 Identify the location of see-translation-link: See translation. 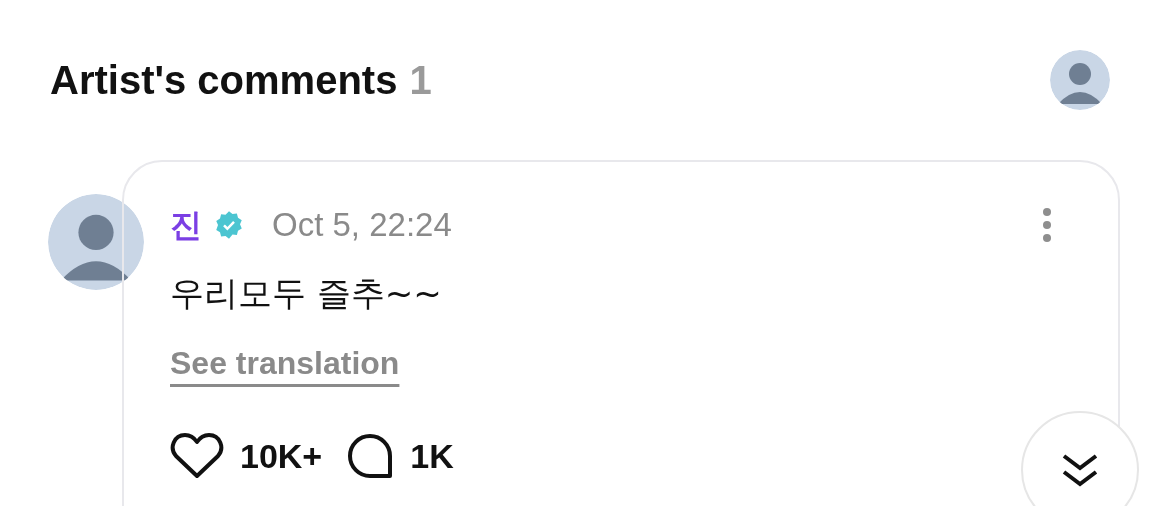
(285, 362).